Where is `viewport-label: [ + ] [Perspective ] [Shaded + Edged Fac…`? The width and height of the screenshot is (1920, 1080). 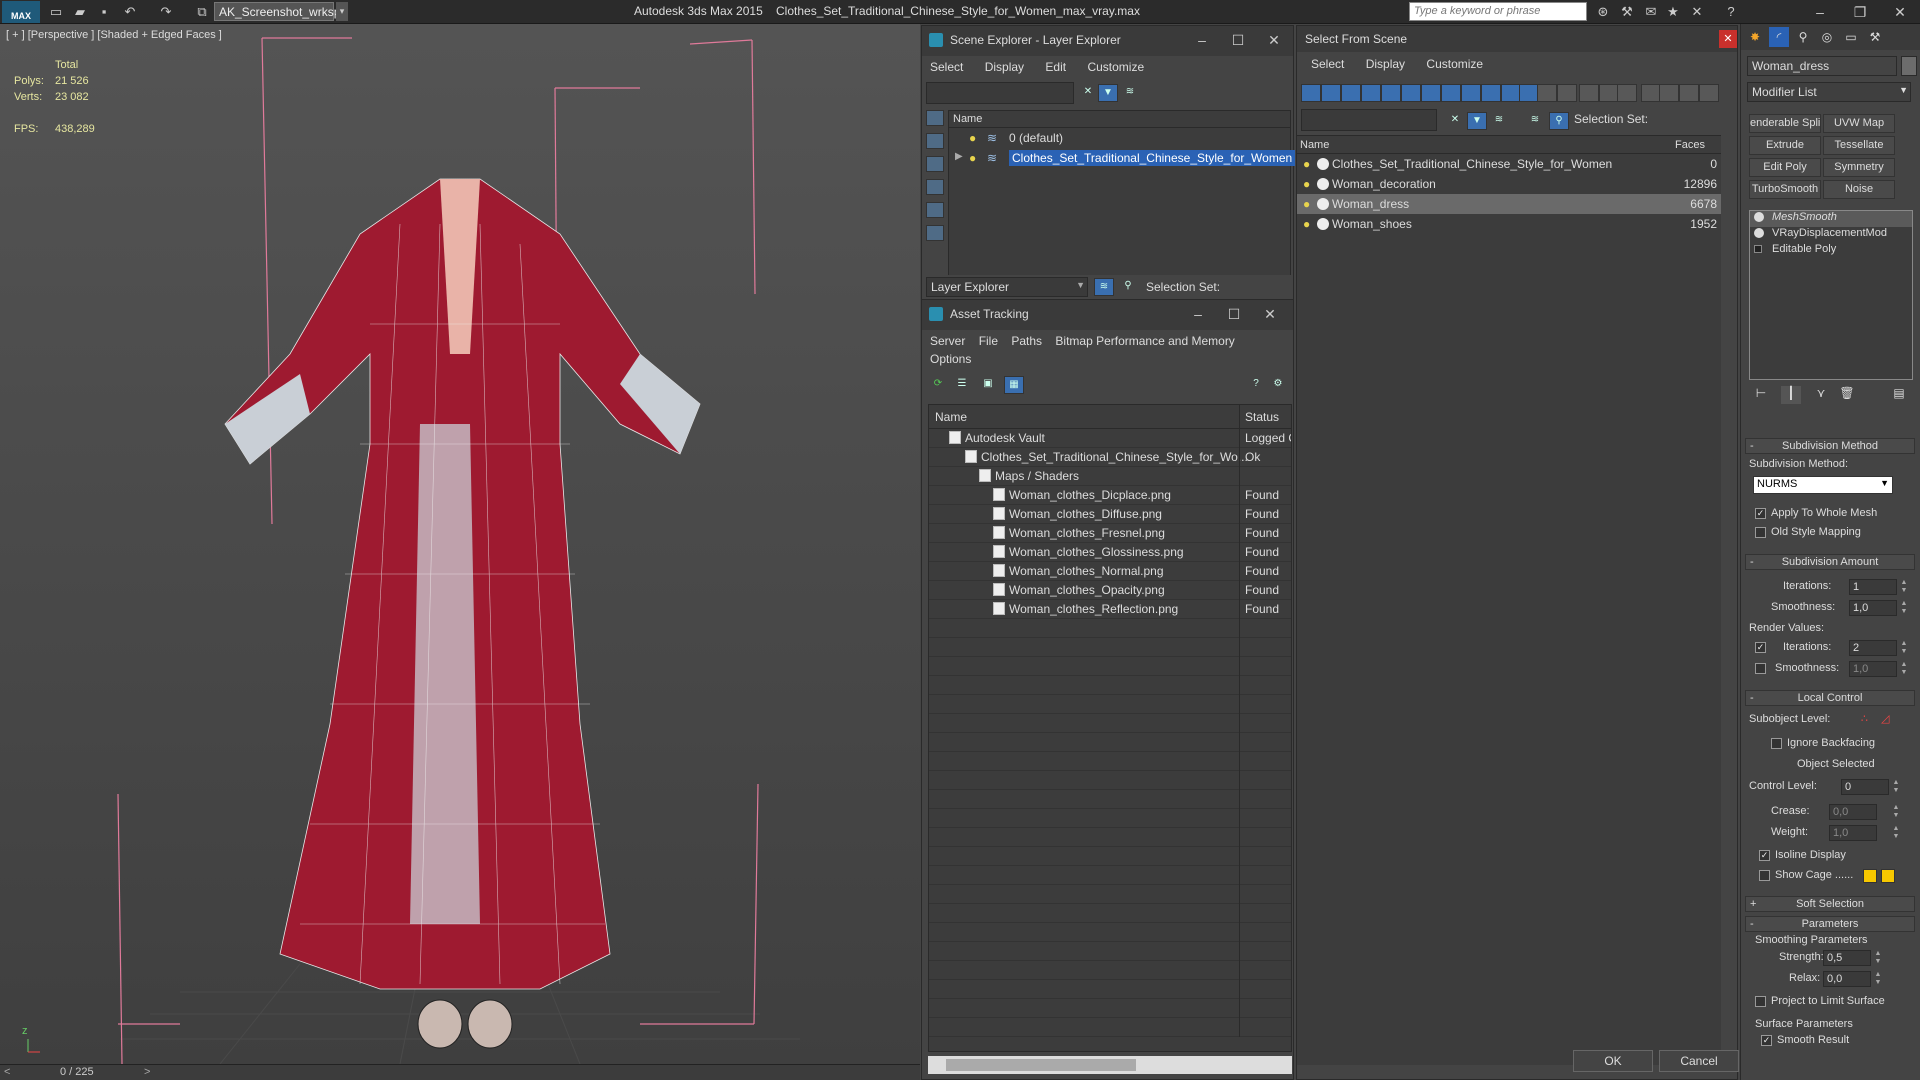 viewport-label: [ + ] [Perspective ] [Shaded + Edged Fac… is located at coordinates (114, 35).